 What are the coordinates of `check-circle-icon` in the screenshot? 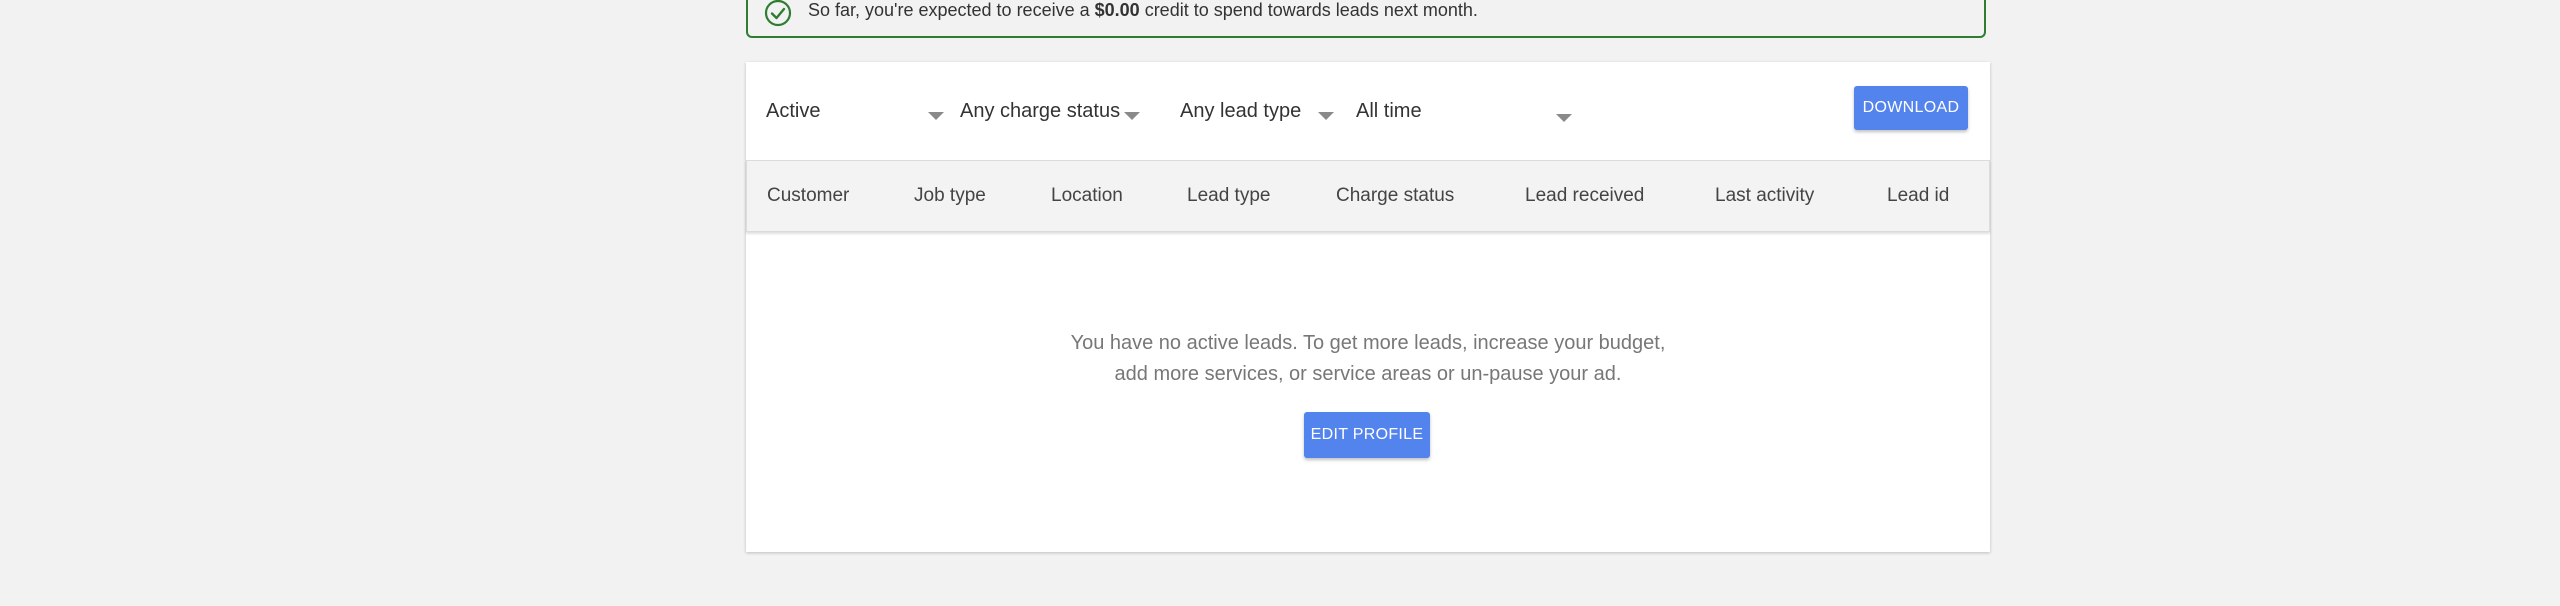 It's located at (778, 13).